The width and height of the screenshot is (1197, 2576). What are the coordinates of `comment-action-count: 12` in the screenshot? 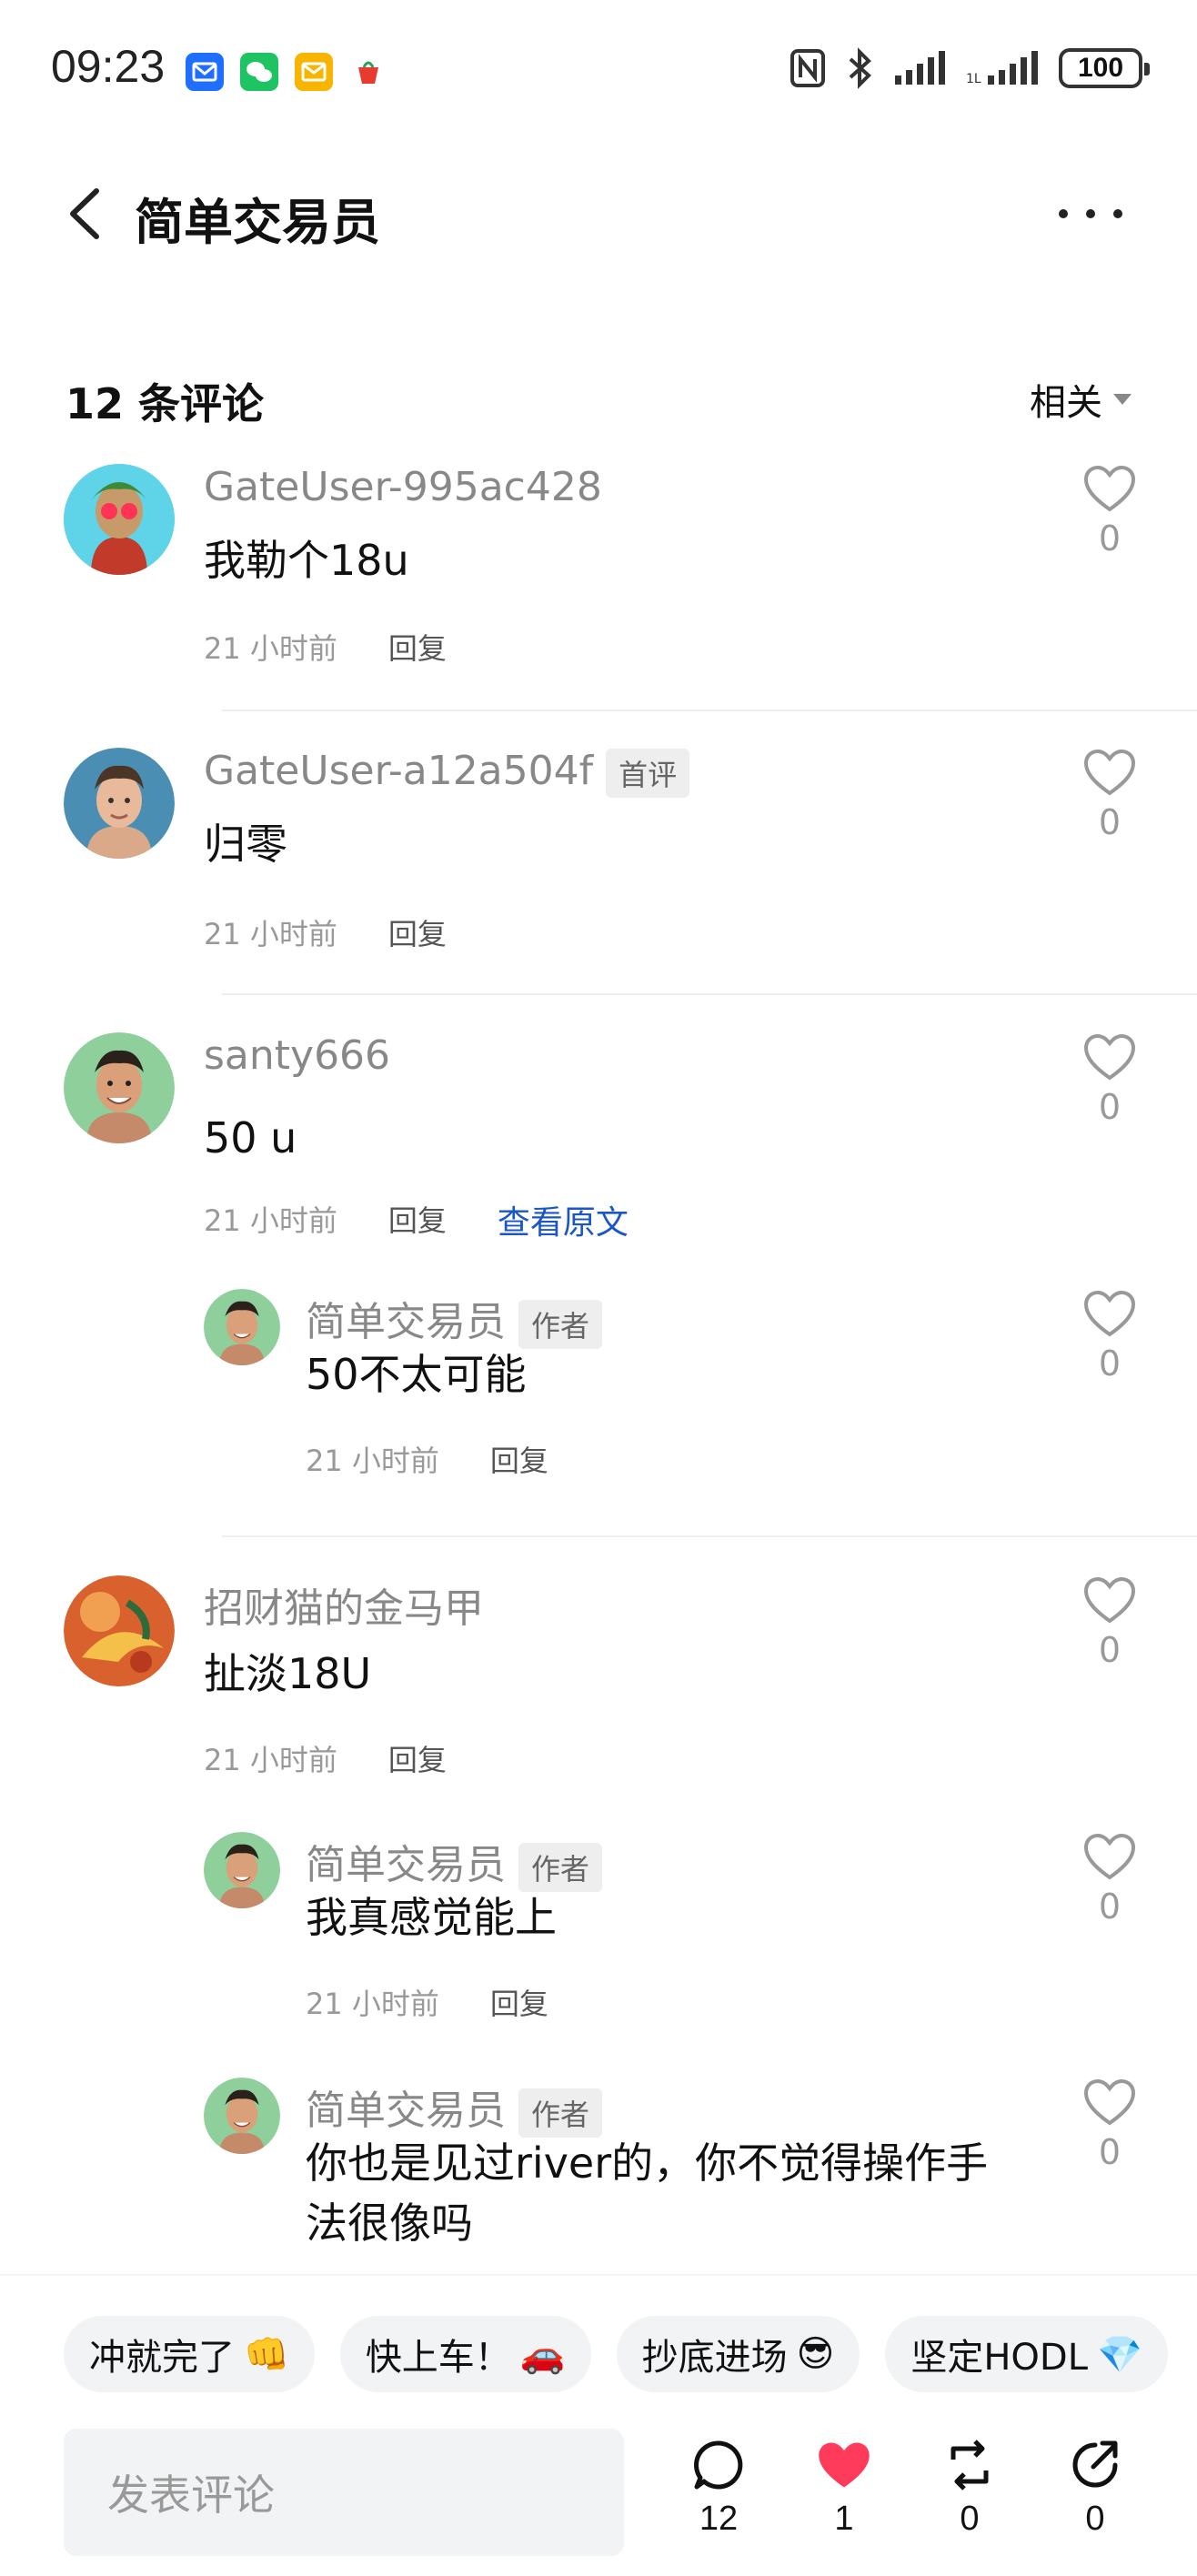 It's located at (719, 2519).